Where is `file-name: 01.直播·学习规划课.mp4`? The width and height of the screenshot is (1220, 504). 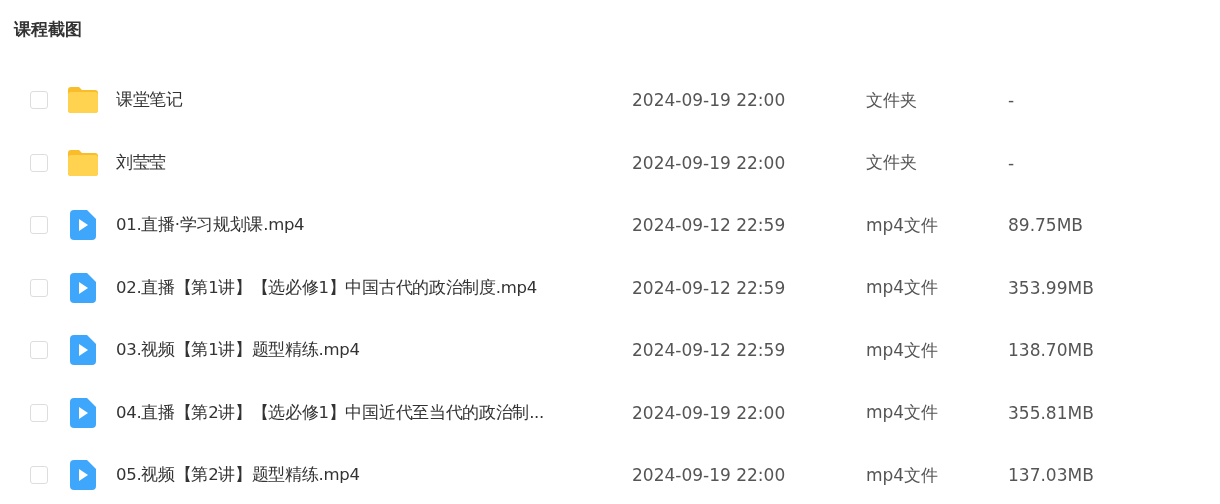 file-name: 01.直播·学习规划课.mp4 is located at coordinates (373, 225).